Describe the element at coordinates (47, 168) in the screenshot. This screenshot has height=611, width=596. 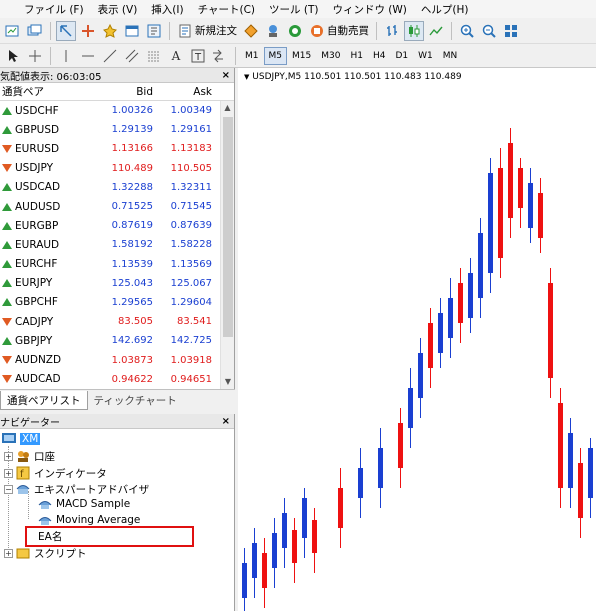
I see `symbol-cell: USDJPY` at that location.